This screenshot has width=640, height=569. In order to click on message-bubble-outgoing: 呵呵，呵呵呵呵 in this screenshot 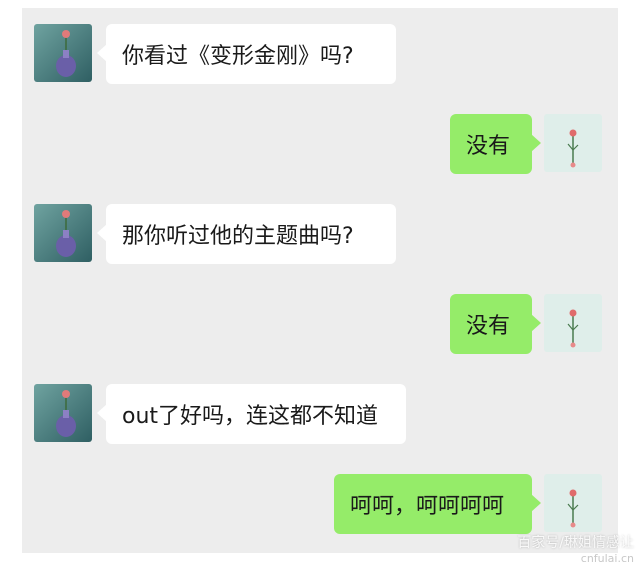, I will do `click(437, 504)`.